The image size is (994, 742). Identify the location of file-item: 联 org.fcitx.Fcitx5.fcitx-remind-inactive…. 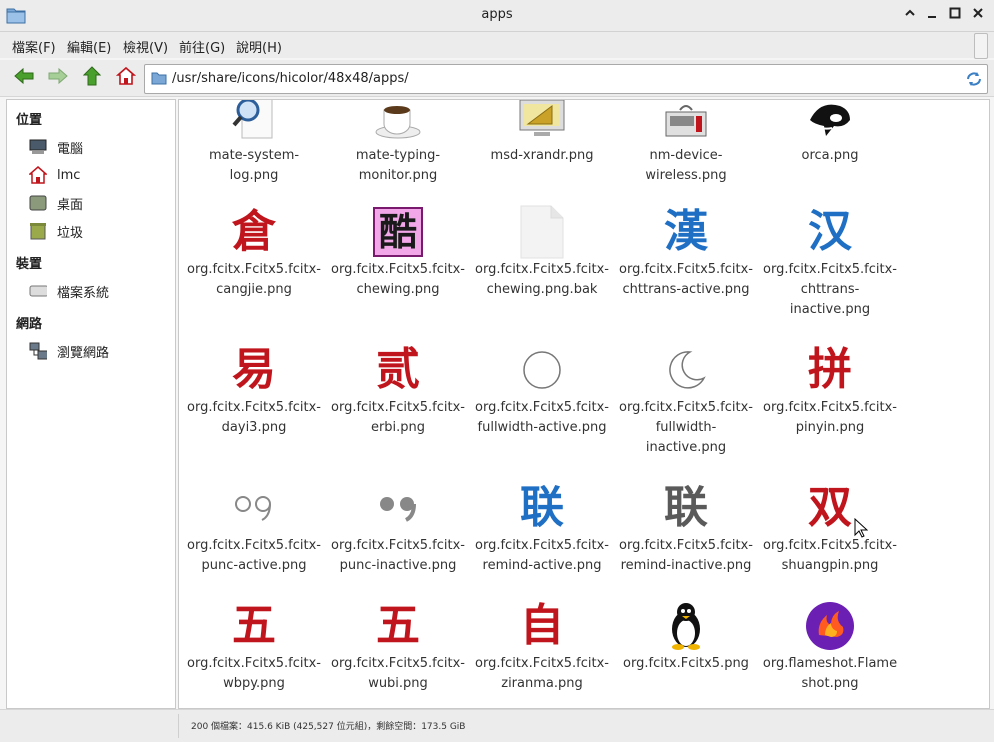
(686, 528).